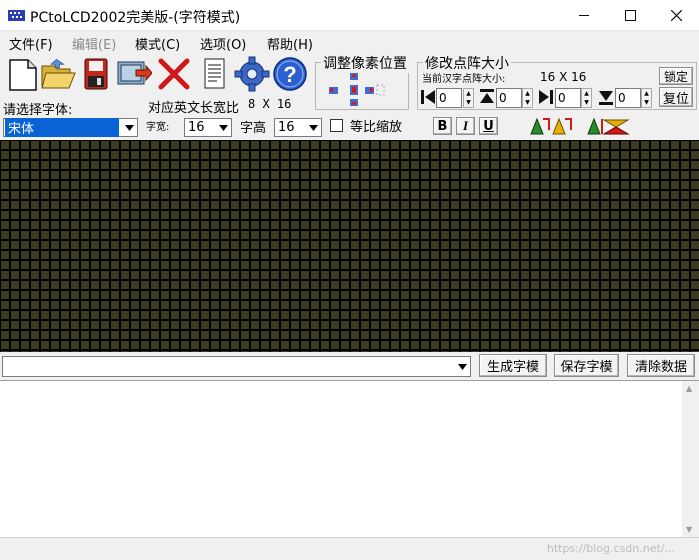 The image size is (699, 560). I want to click on shrink-top-icon, so click(487, 97).